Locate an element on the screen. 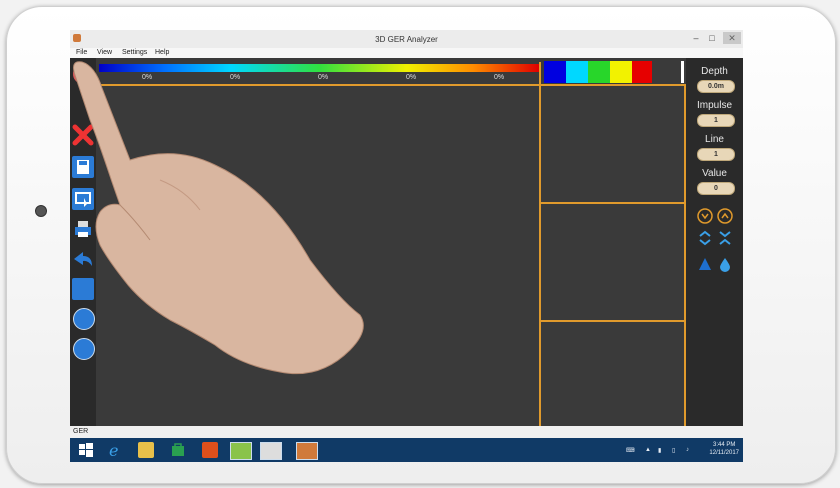 The width and height of the screenshot is (840, 488). value-label: Value is located at coordinates (714, 173).